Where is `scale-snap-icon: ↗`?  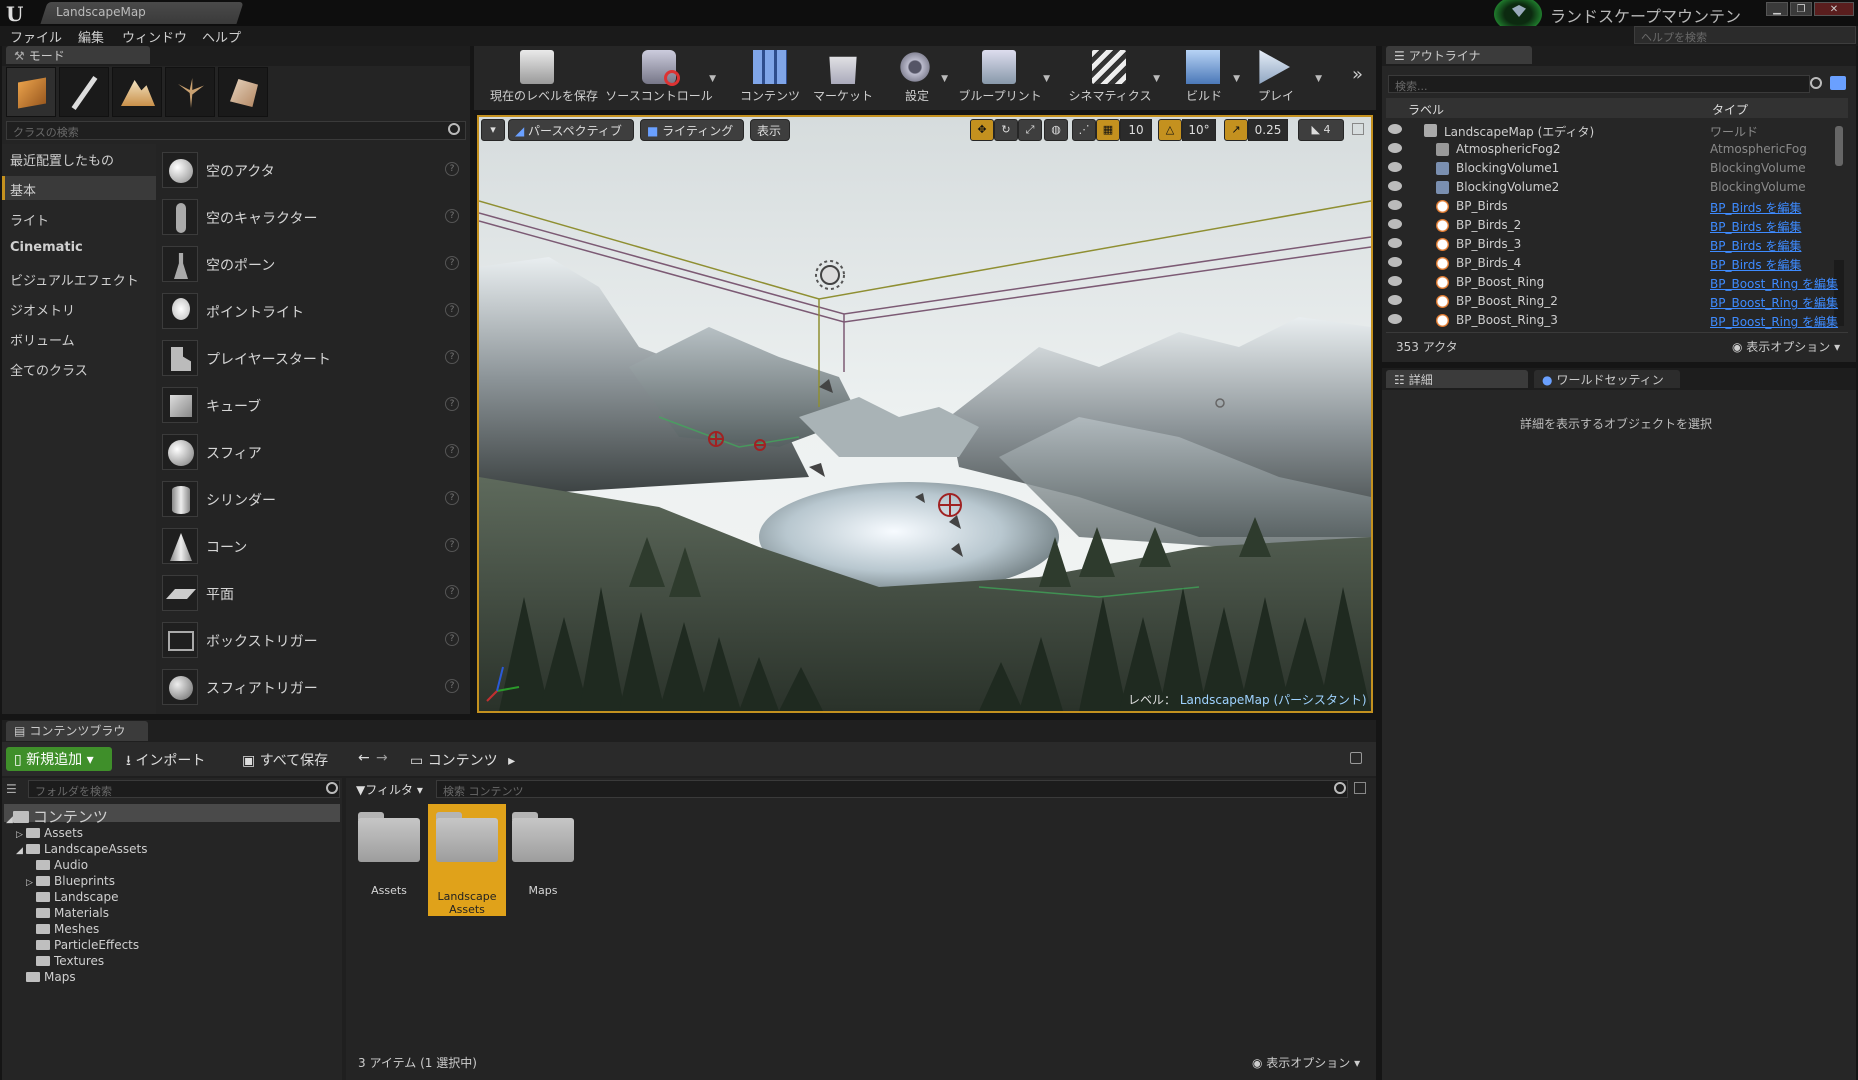
scale-snap-icon: ↗ is located at coordinates (1236, 130).